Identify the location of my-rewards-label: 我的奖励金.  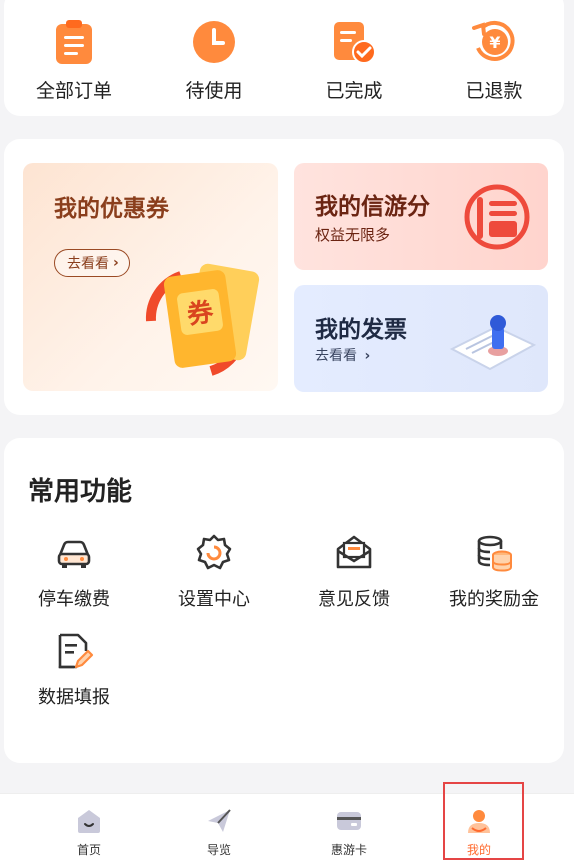
(494, 599).